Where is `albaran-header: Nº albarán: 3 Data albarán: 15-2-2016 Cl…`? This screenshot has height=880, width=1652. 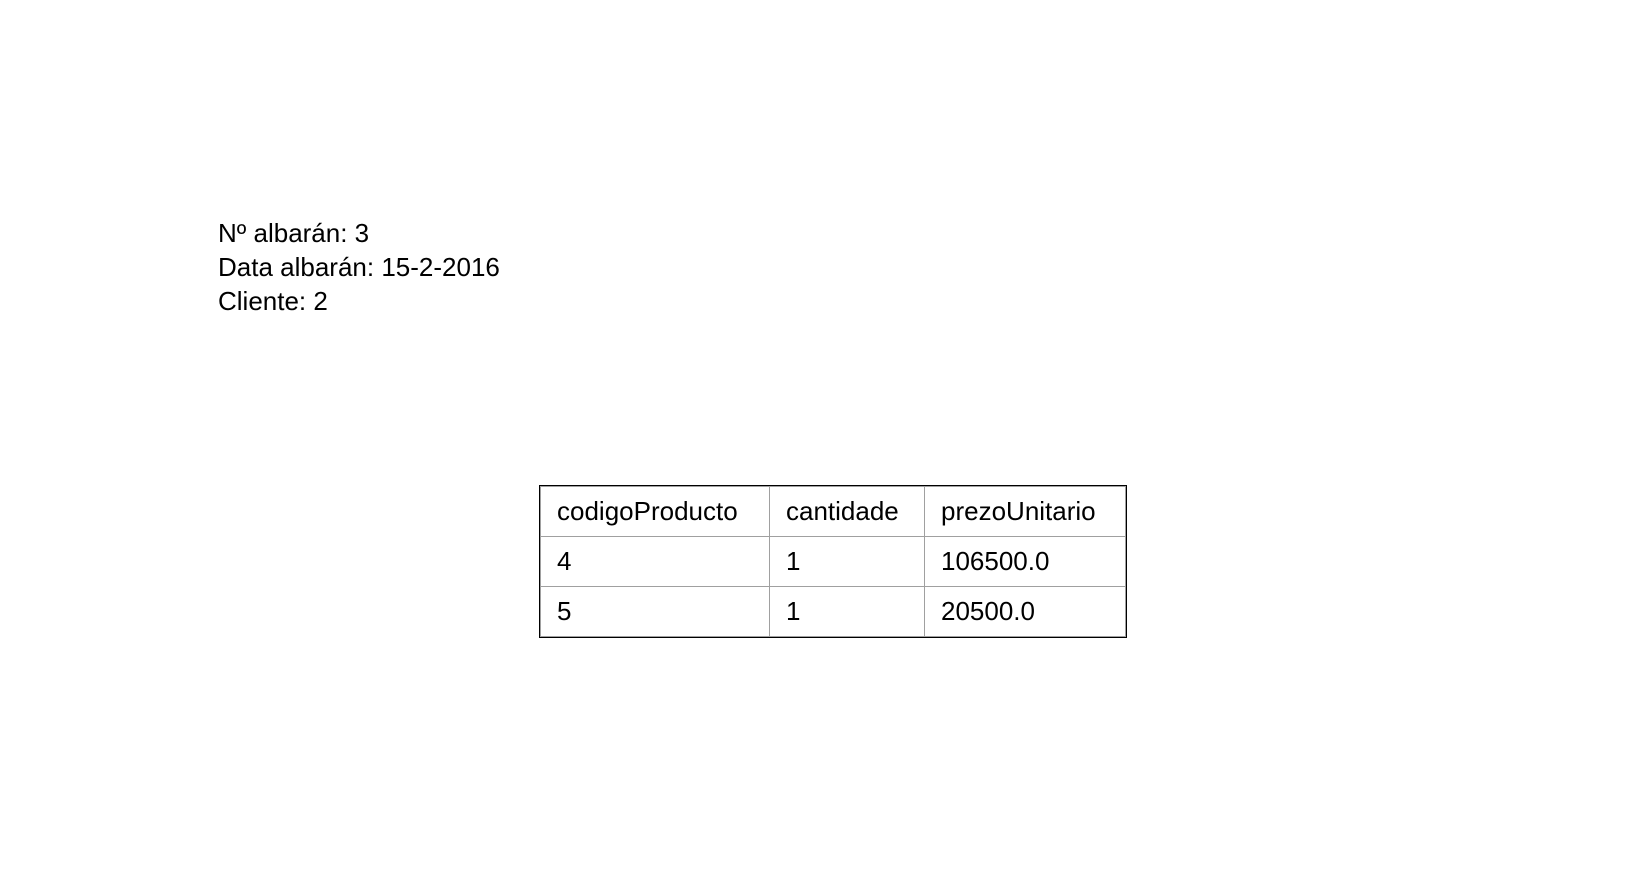
albaran-header: Nº albarán: 3 Data albarán: 15-2-2016 Cl… is located at coordinates (359, 267).